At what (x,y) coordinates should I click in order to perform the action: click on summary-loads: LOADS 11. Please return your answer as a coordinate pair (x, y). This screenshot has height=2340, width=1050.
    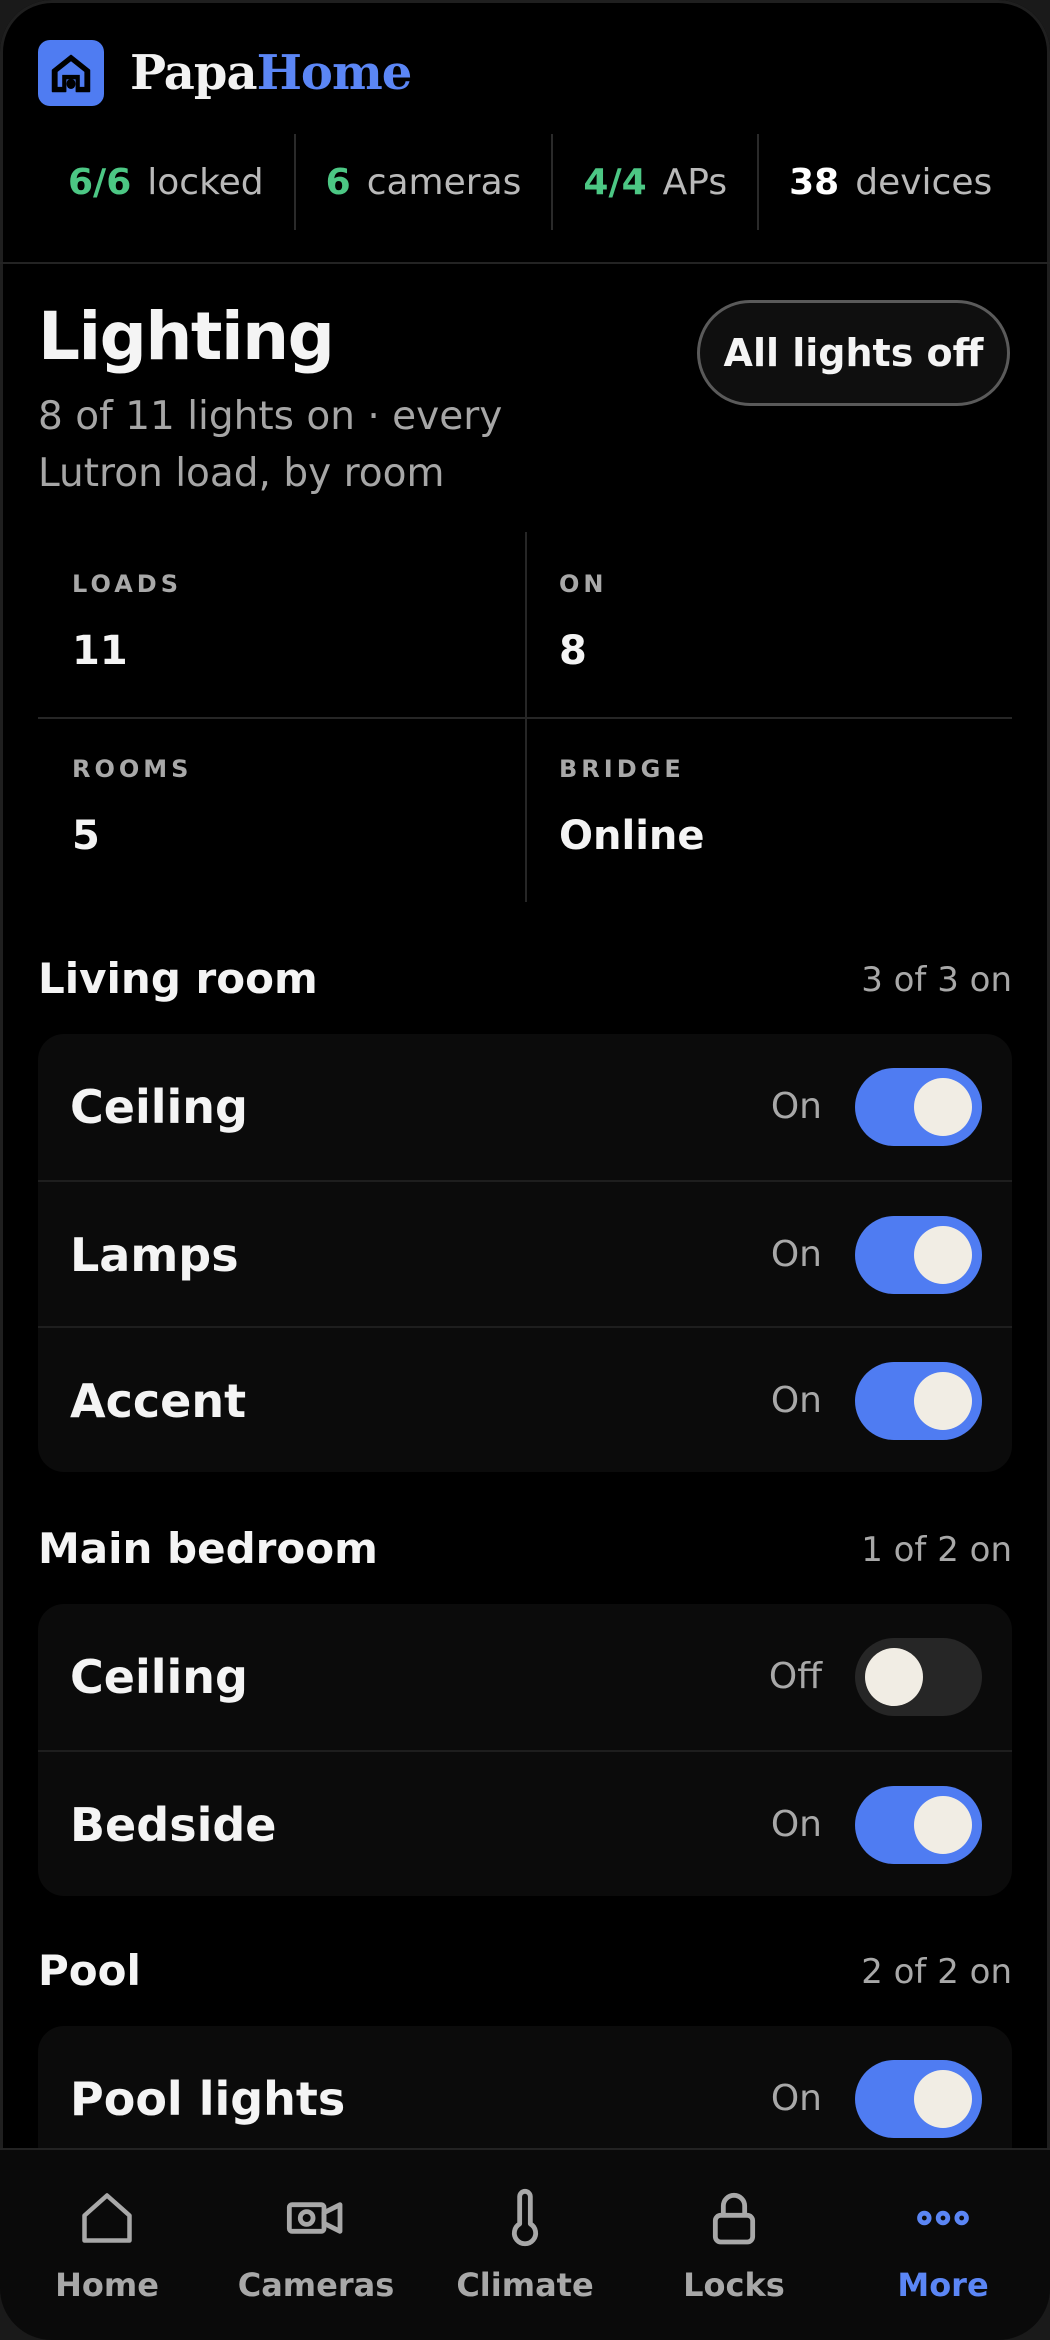
    Looking at the image, I should click on (281, 624).